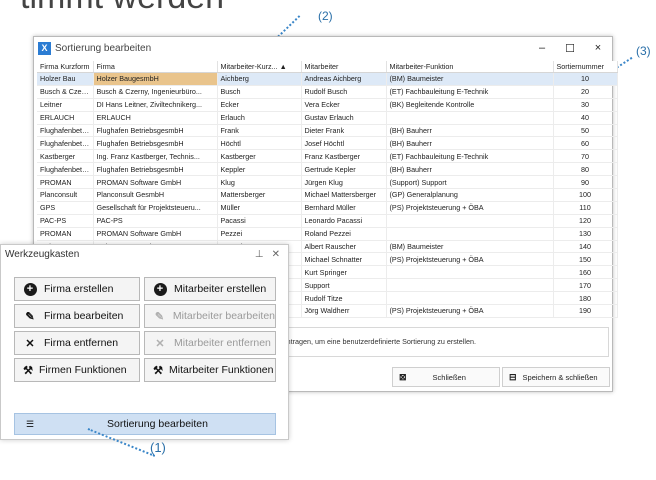  I want to click on mitarbeiter-funktionen-label: Mitarbeiter Funktionen, so click(221, 370).